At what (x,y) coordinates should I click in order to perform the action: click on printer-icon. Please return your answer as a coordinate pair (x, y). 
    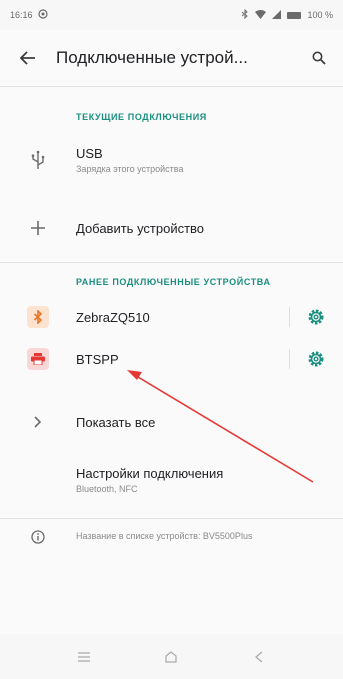
    Looking at the image, I should click on (38, 359).